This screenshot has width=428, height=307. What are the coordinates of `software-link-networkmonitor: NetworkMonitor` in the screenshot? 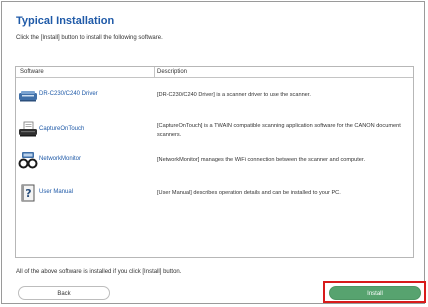 It's located at (60, 159).